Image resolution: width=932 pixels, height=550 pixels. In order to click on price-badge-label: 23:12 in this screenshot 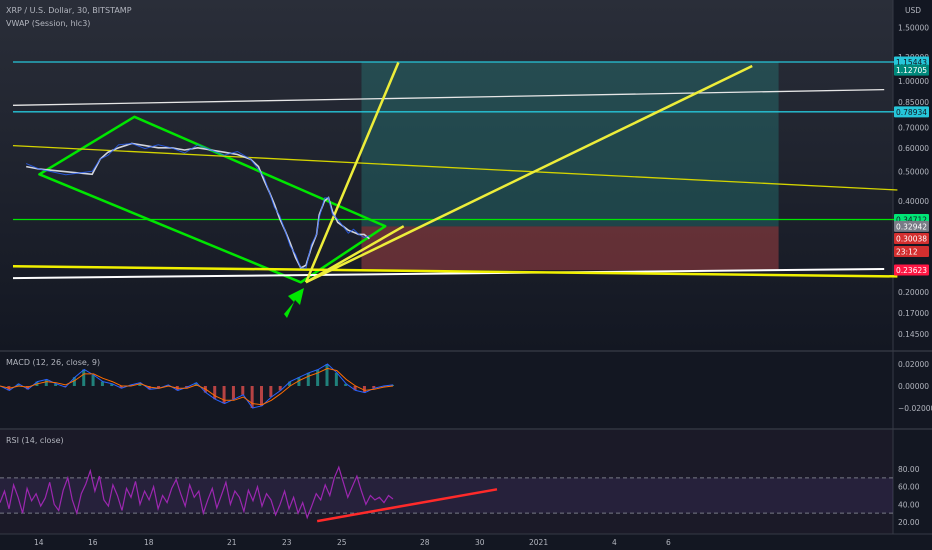, I will do `click(907, 252)`.